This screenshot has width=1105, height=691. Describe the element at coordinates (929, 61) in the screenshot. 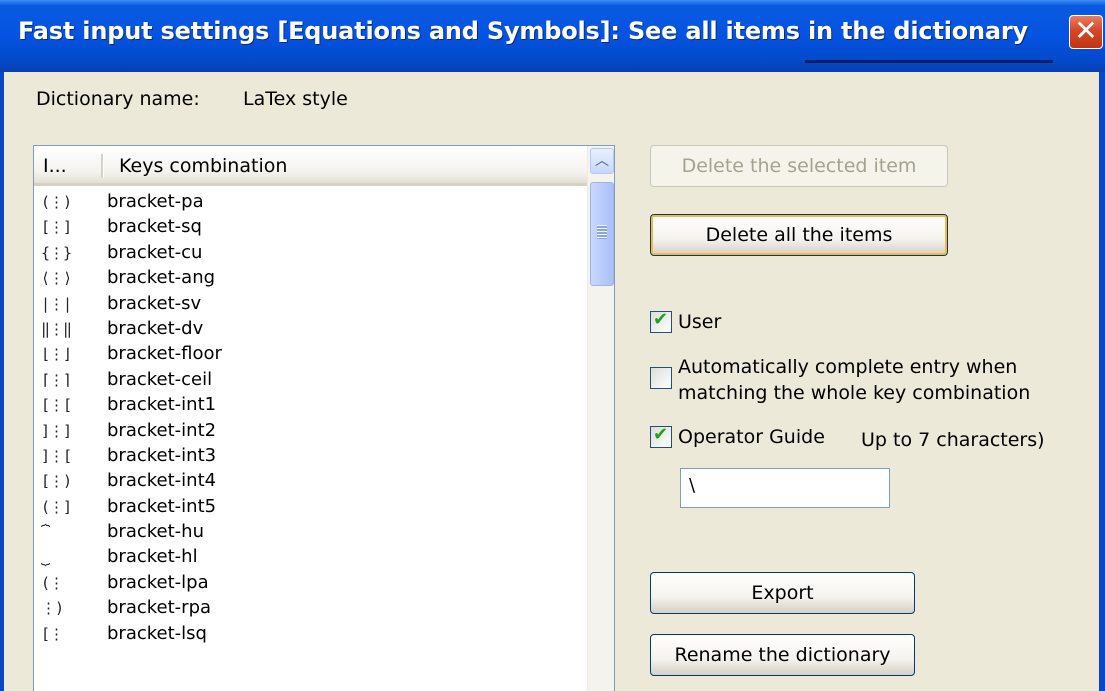

I see `title-underline` at that location.